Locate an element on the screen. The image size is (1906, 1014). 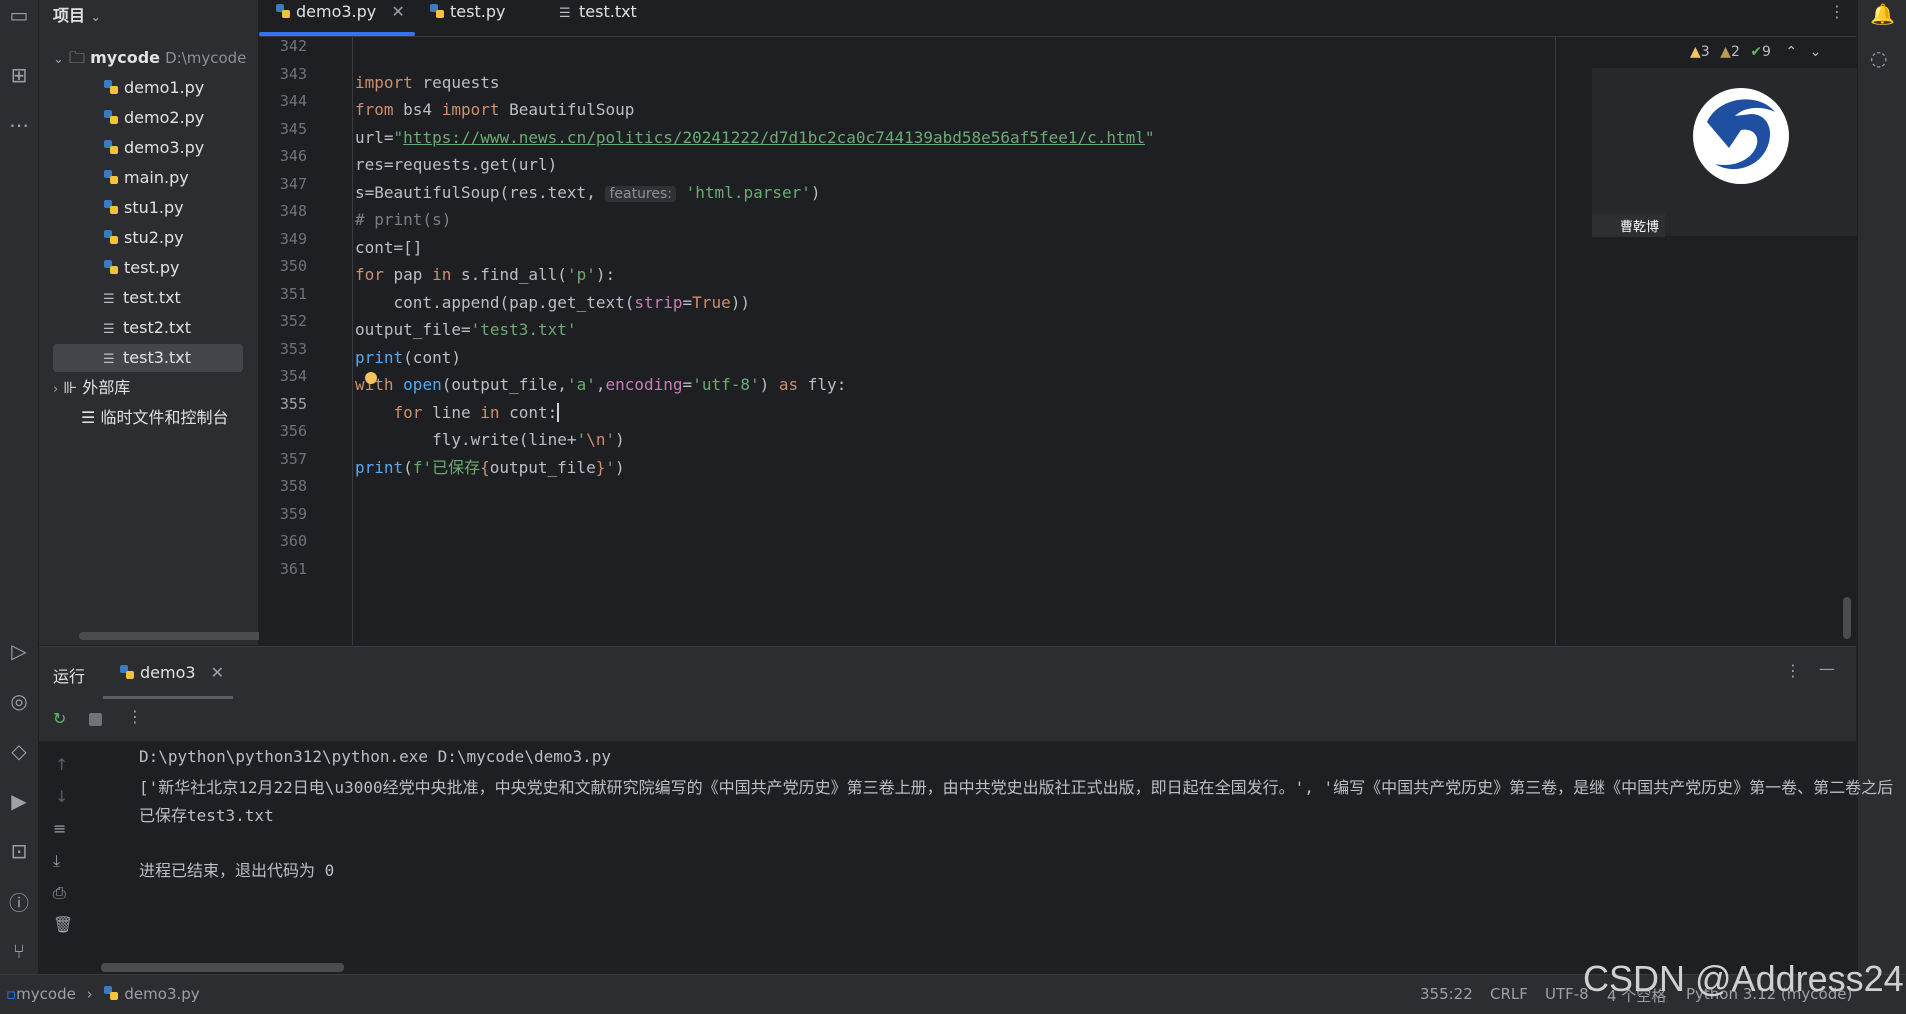
python-console-icon: ◎ is located at coordinates (19, 701).